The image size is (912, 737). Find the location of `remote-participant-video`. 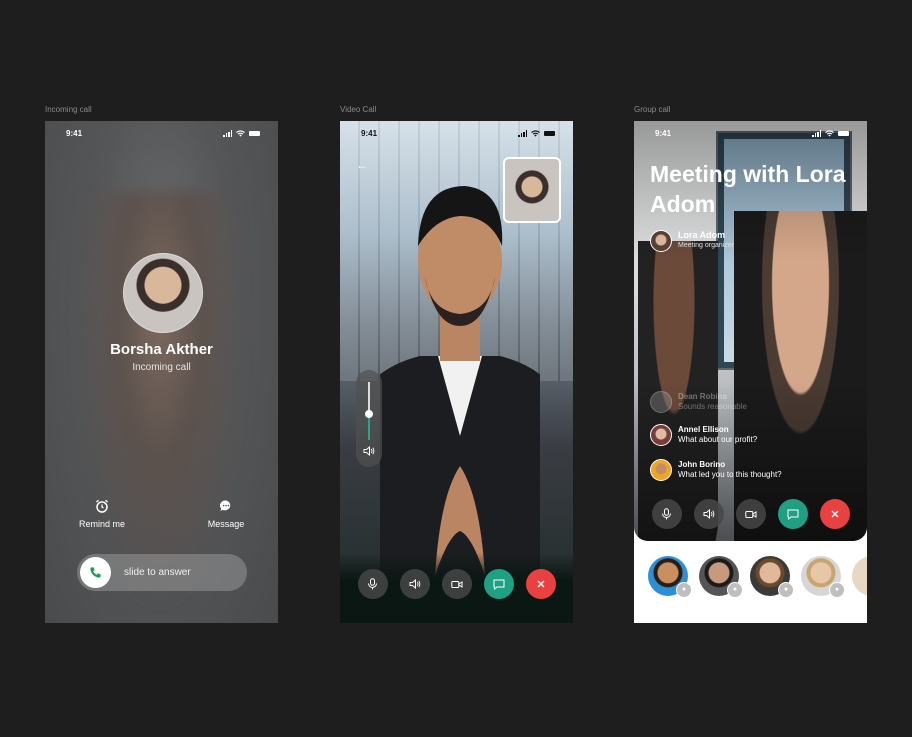

remote-participant-video is located at coordinates (460, 396).